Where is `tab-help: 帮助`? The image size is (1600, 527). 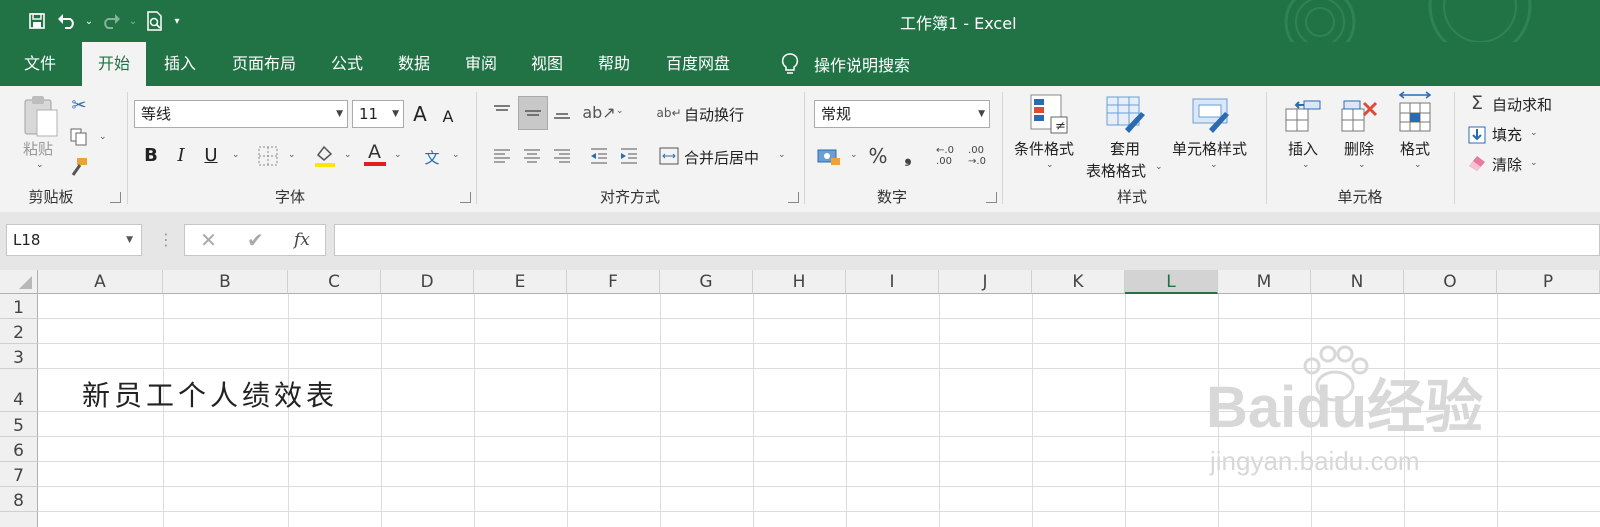 tab-help: 帮助 is located at coordinates (614, 64).